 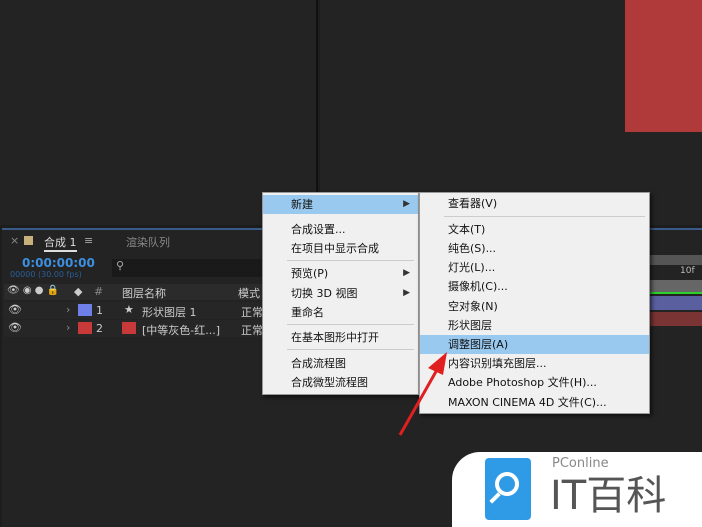 I want to click on red-arrow-annotation, so click(x=422, y=394).